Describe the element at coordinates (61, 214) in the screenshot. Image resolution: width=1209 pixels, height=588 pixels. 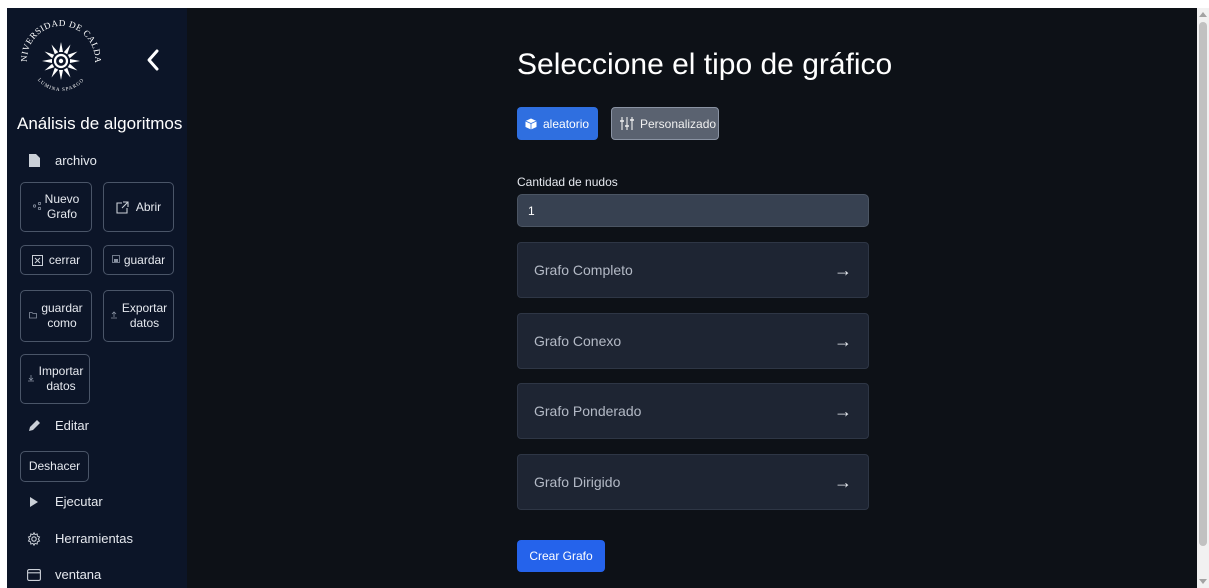
I see `new-graph-label-2: Grafo` at that location.